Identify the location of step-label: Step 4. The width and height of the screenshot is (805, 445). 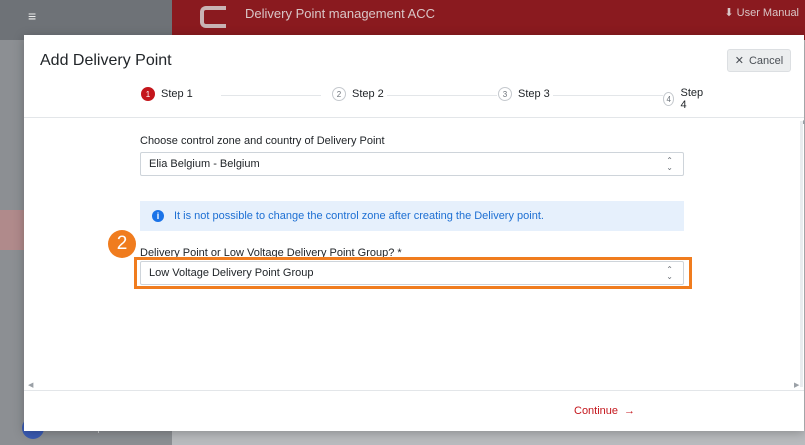
(692, 99).